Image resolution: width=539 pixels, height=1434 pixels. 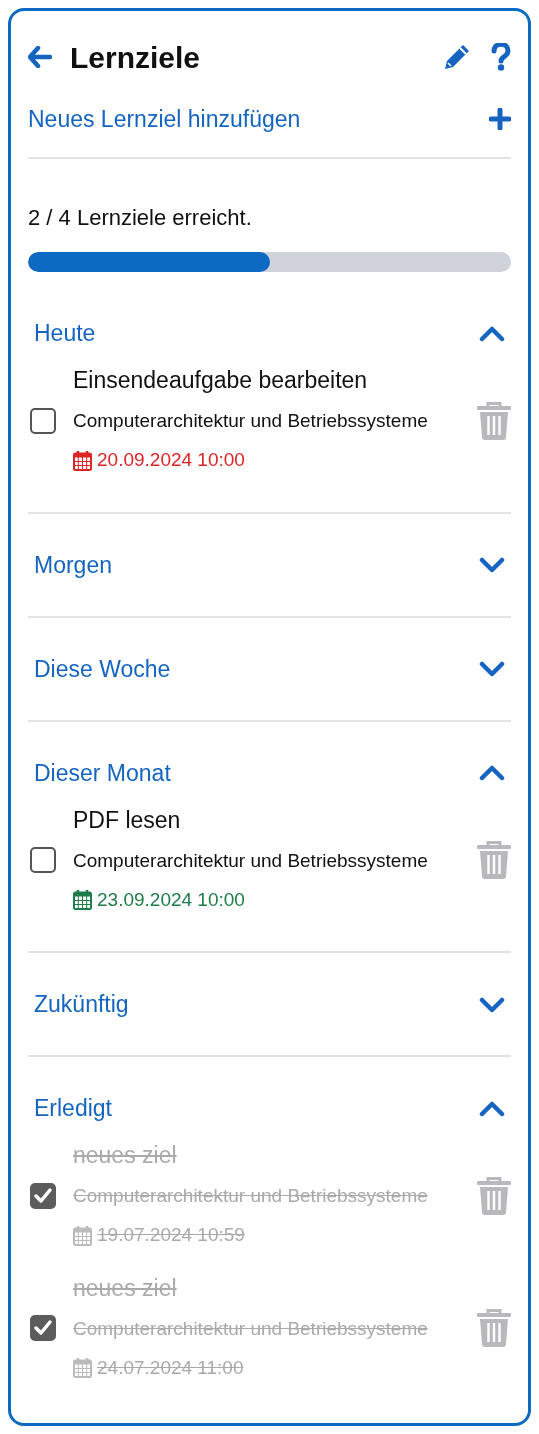 I want to click on pencil-icon, so click(x=457, y=57).